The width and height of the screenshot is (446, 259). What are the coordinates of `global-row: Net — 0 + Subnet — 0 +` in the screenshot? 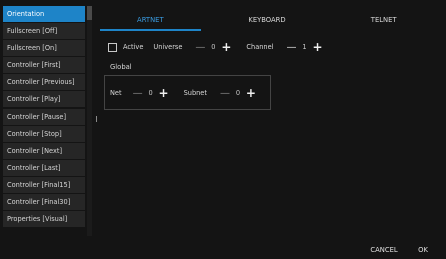 It's located at (183, 93).